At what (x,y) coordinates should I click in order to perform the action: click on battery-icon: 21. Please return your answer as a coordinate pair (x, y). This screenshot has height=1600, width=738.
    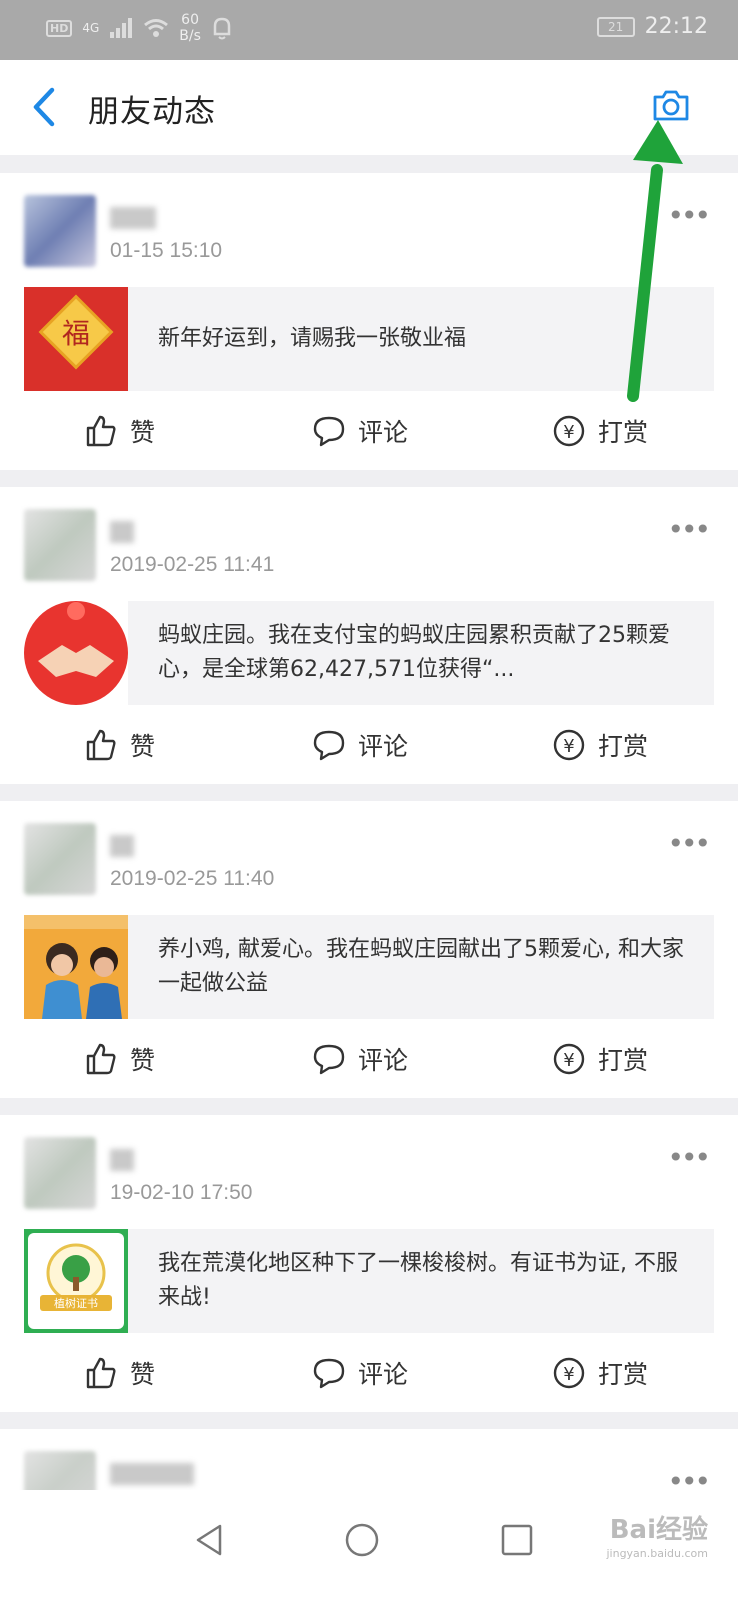
    Looking at the image, I should click on (615, 26).